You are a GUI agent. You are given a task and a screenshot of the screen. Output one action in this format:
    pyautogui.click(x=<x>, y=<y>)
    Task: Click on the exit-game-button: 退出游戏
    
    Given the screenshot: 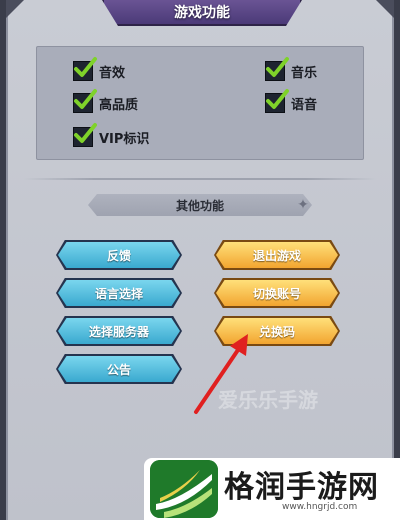 What is the action you would take?
    pyautogui.click(x=277, y=255)
    